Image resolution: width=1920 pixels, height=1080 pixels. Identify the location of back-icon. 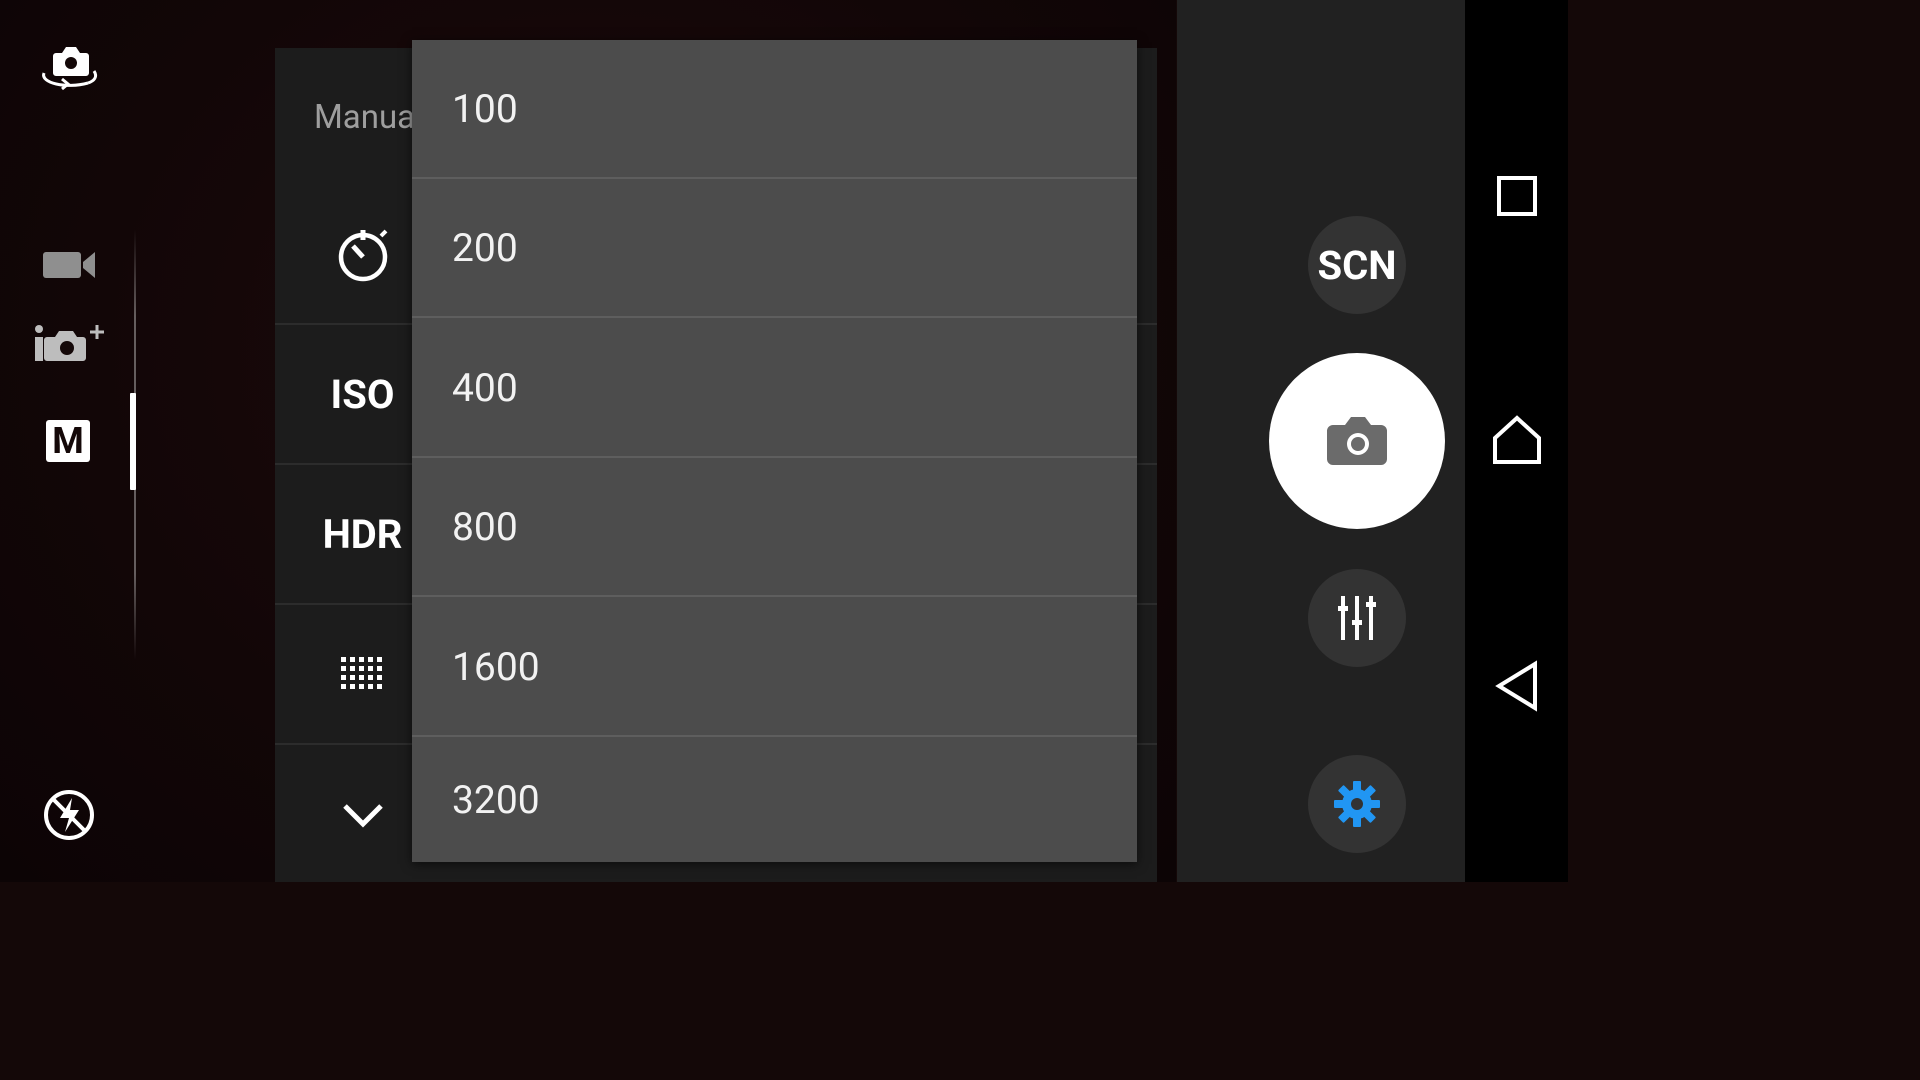
(1515, 686).